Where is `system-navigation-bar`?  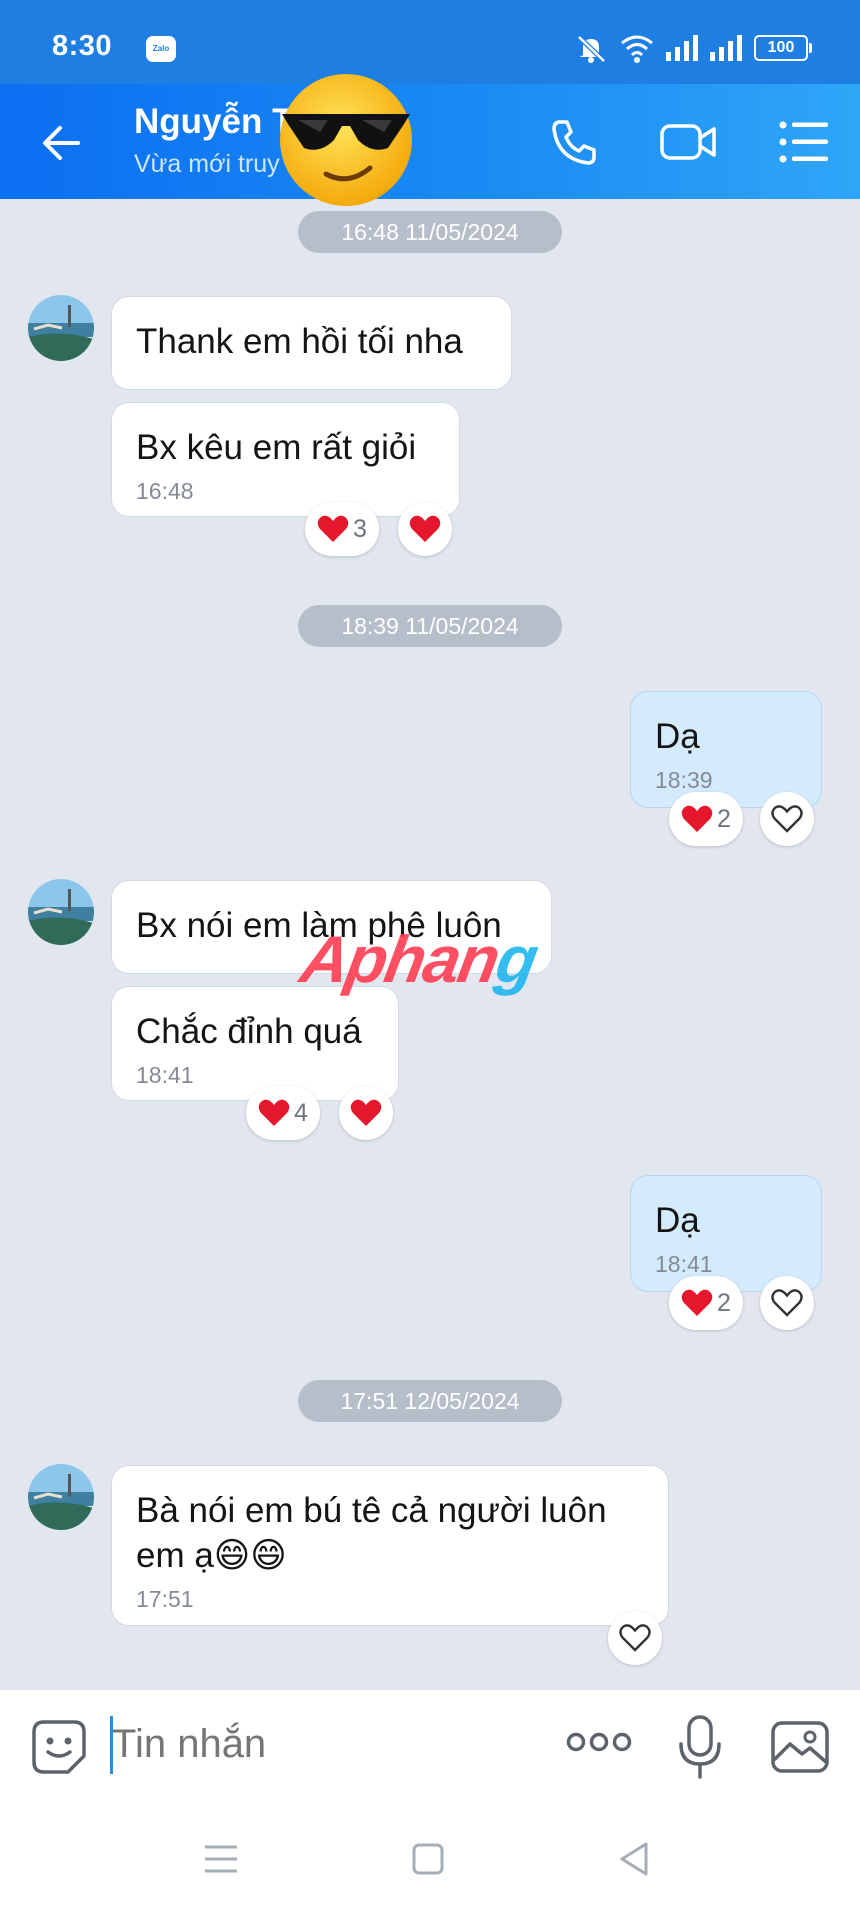 system-navigation-bar is located at coordinates (430, 1856).